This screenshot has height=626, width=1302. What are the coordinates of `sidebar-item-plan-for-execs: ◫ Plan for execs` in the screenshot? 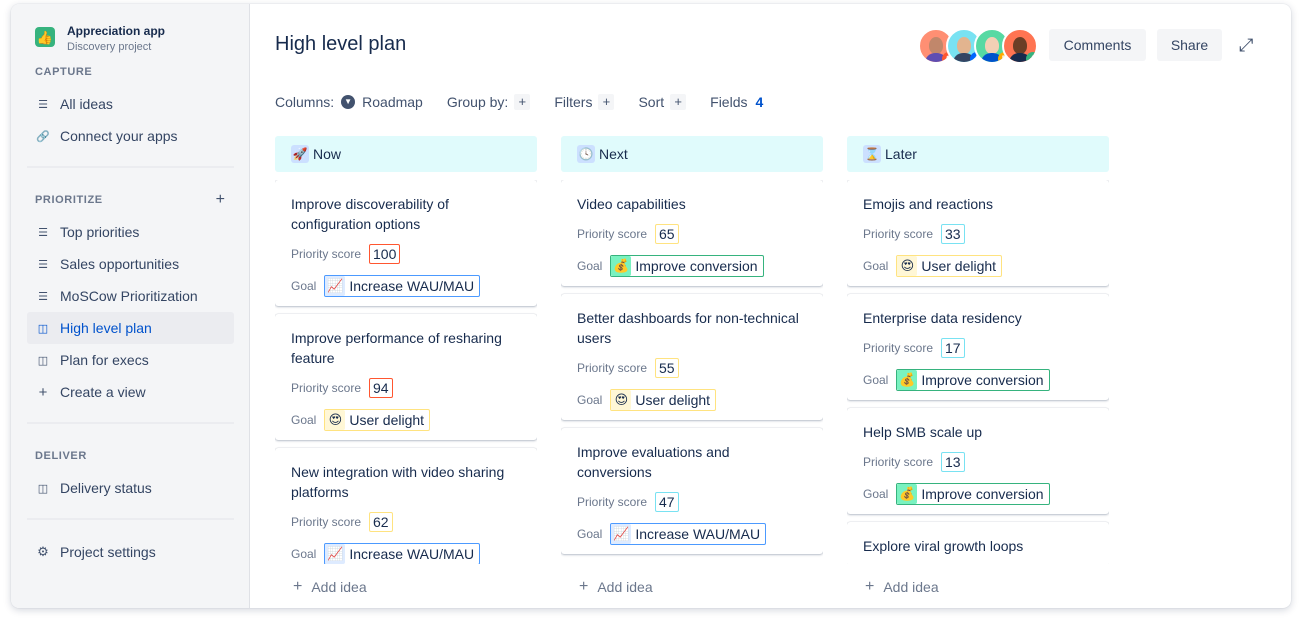 It's located at (130, 360).